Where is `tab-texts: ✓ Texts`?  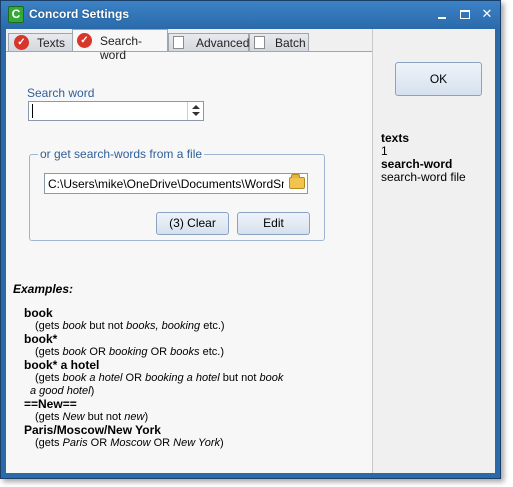 tab-texts: ✓ Texts is located at coordinates (41, 42).